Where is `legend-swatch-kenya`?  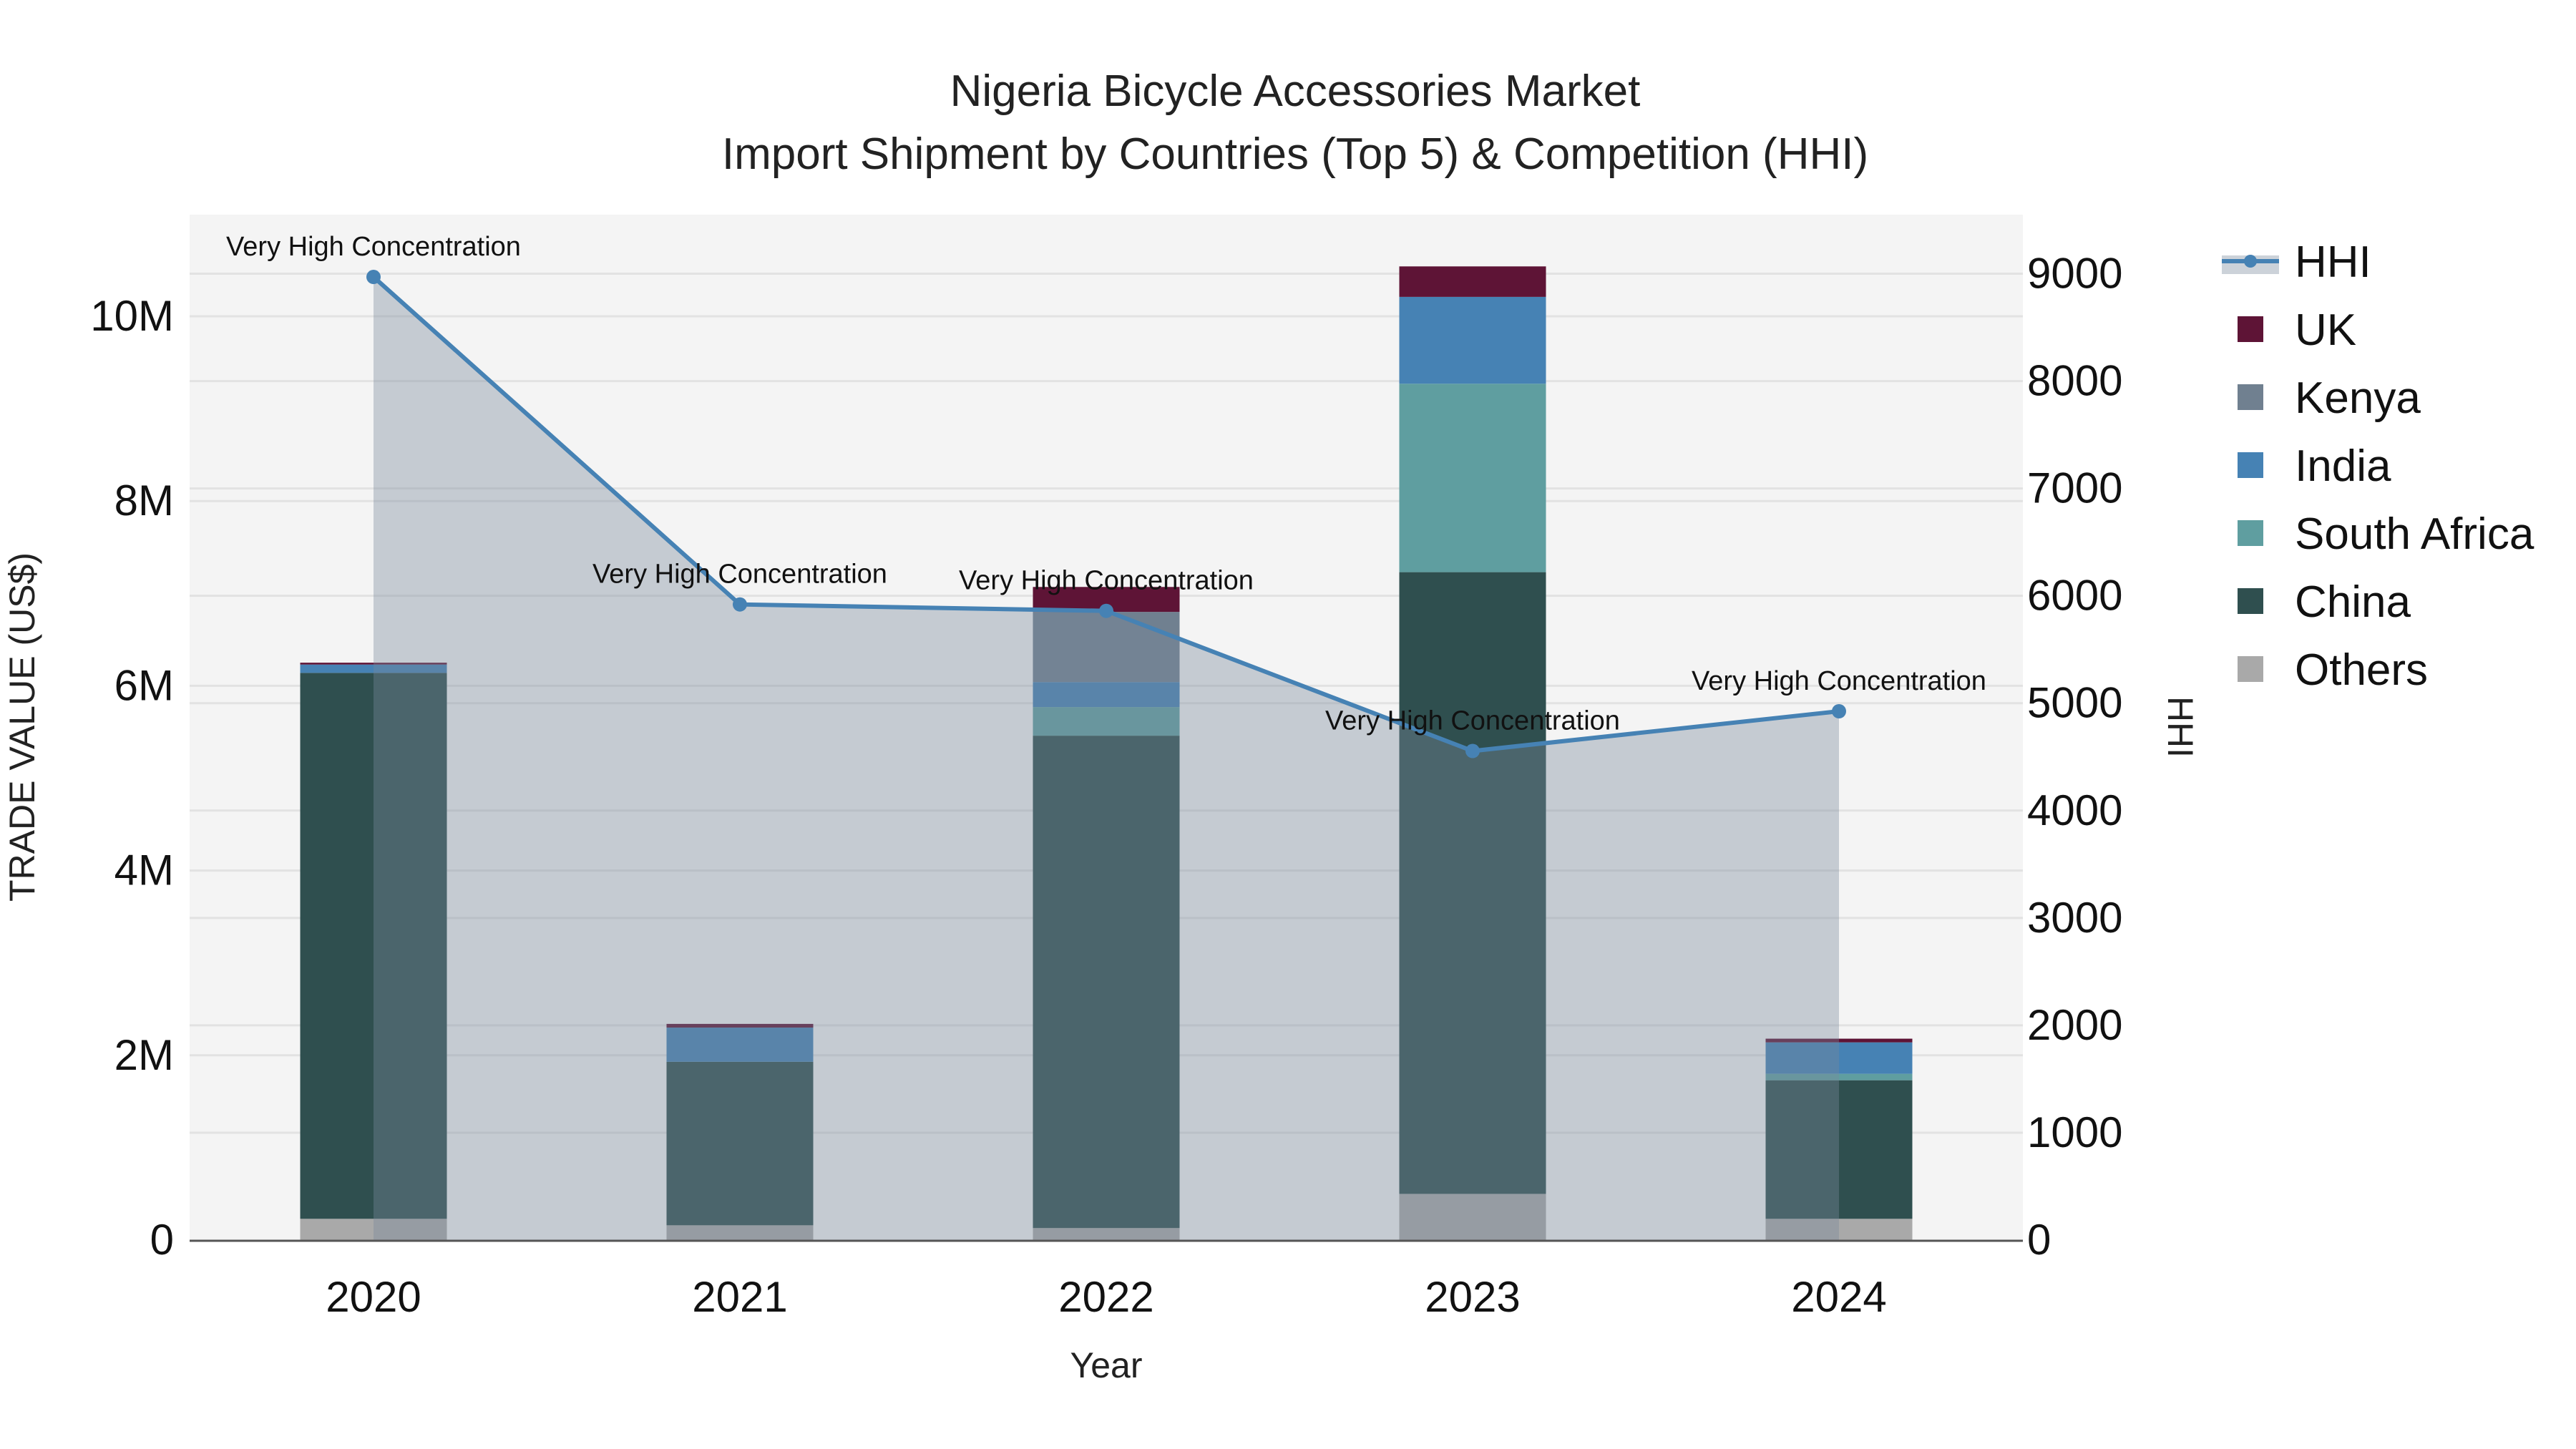
legend-swatch-kenya is located at coordinates (2250, 397).